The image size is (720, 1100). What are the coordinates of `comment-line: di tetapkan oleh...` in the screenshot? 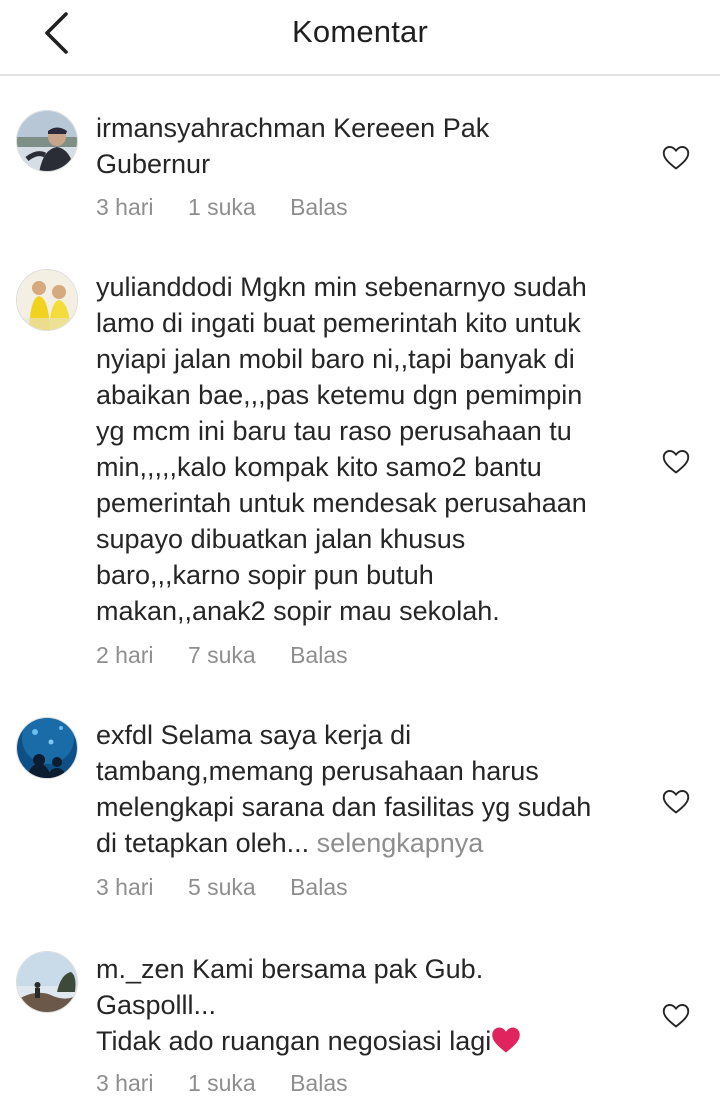 It's located at (203, 843).